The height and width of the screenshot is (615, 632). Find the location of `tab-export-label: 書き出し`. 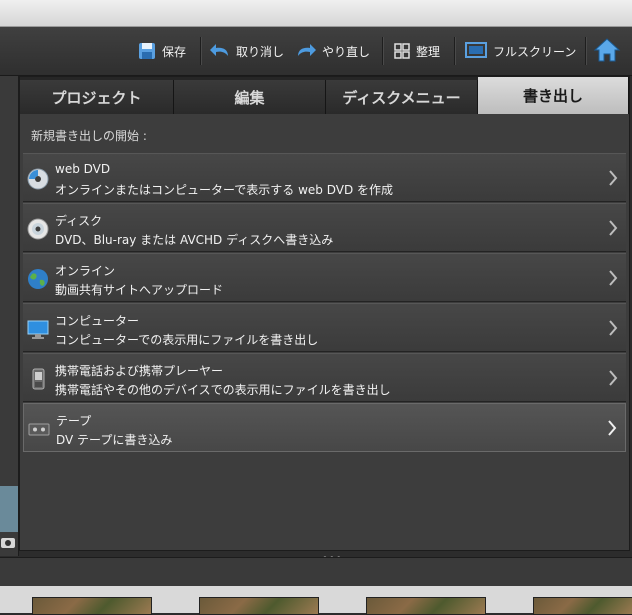

tab-export-label: 書き出し is located at coordinates (552, 96).